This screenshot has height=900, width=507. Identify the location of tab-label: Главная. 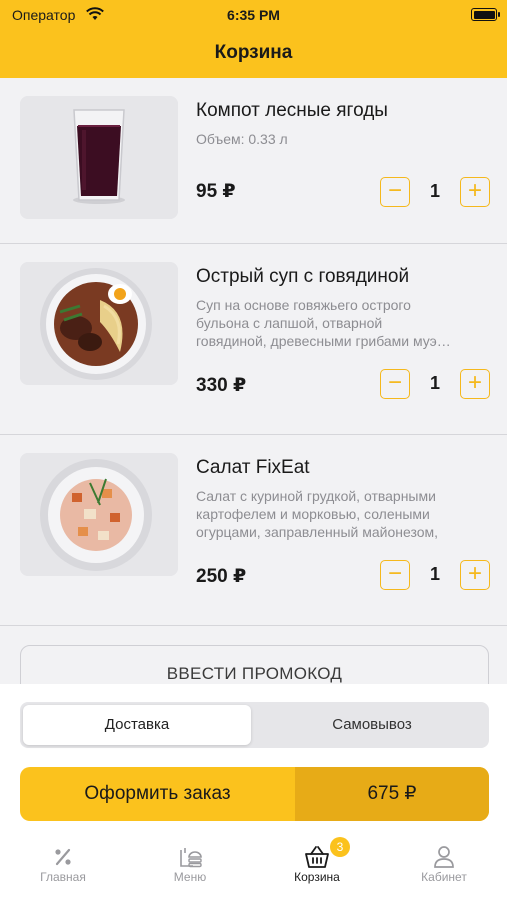
(63, 877).